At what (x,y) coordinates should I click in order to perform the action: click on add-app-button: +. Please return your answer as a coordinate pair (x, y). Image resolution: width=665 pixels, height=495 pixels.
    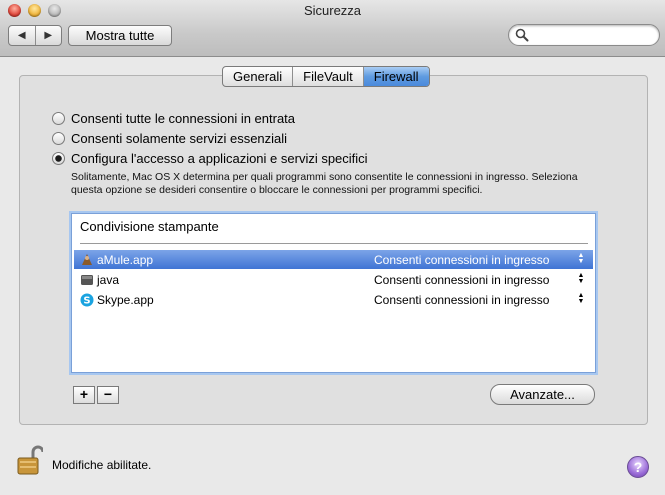
    Looking at the image, I should click on (84, 395).